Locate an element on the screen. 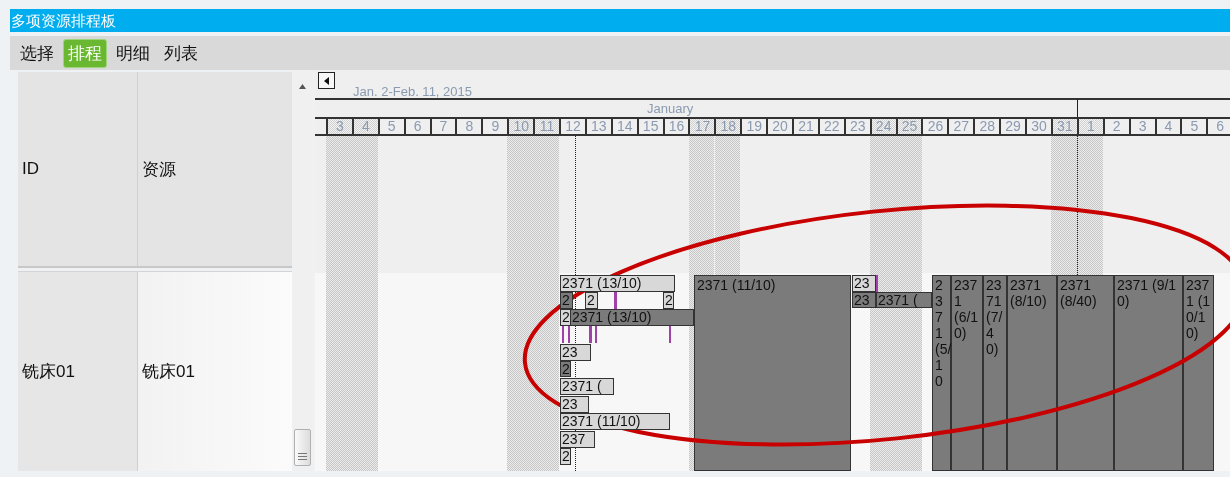  day-cell: 17 is located at coordinates (701, 126).